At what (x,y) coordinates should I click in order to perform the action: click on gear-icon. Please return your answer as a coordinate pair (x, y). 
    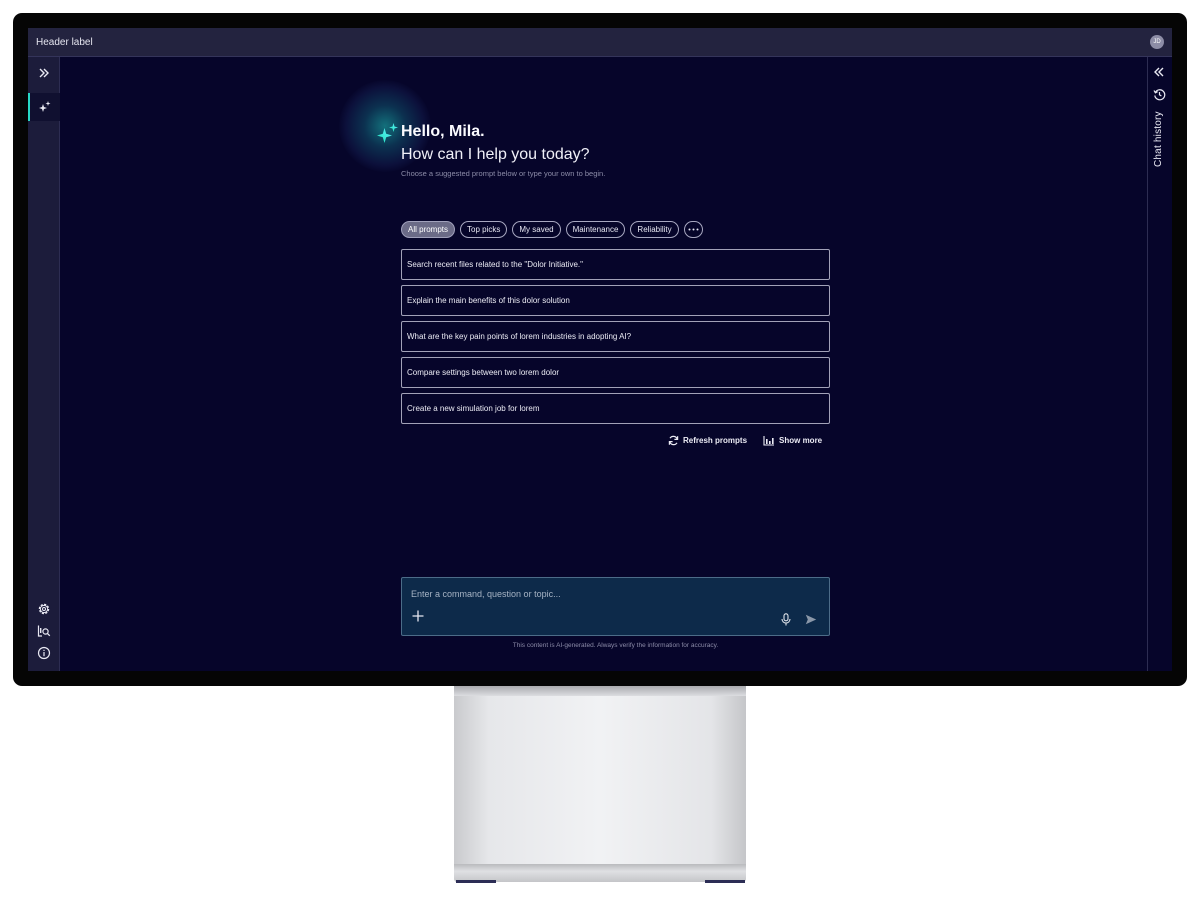
    Looking at the image, I should click on (44, 609).